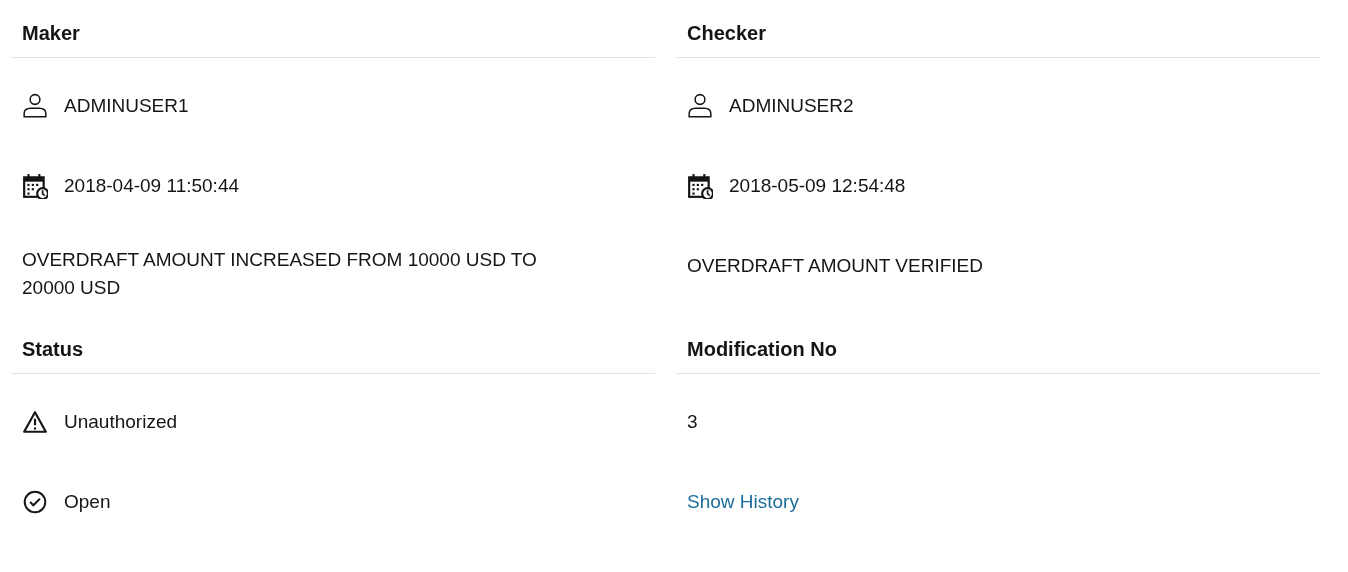 The image size is (1348, 572). What do you see at coordinates (817, 186) in the screenshot?
I see `date-time: 2018-05-09 12:54:48` at bounding box center [817, 186].